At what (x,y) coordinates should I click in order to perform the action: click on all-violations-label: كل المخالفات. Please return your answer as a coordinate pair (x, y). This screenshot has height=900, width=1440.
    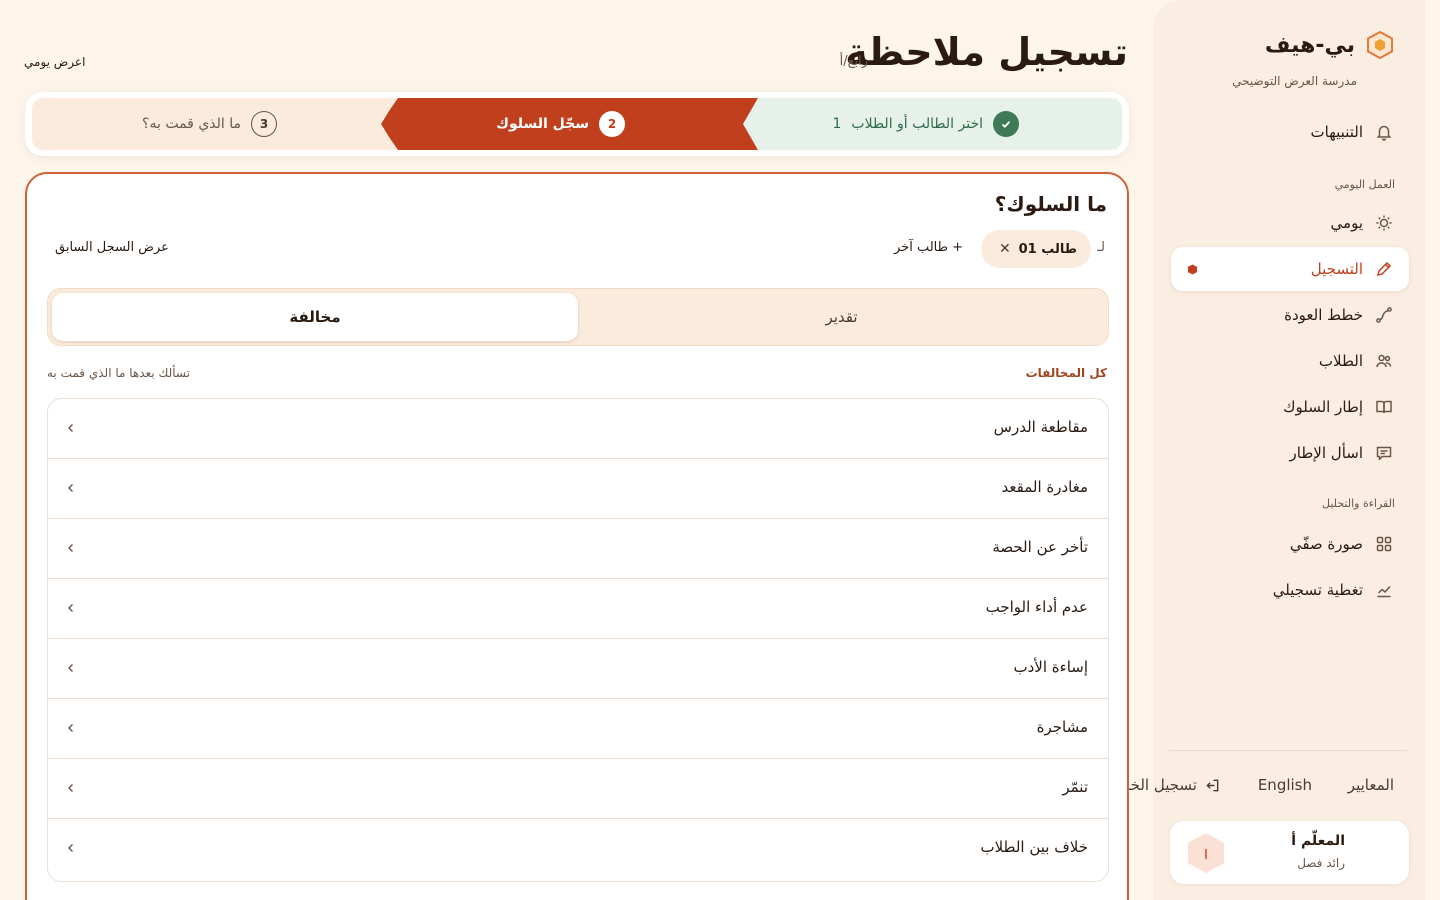
    Looking at the image, I should click on (1066, 373).